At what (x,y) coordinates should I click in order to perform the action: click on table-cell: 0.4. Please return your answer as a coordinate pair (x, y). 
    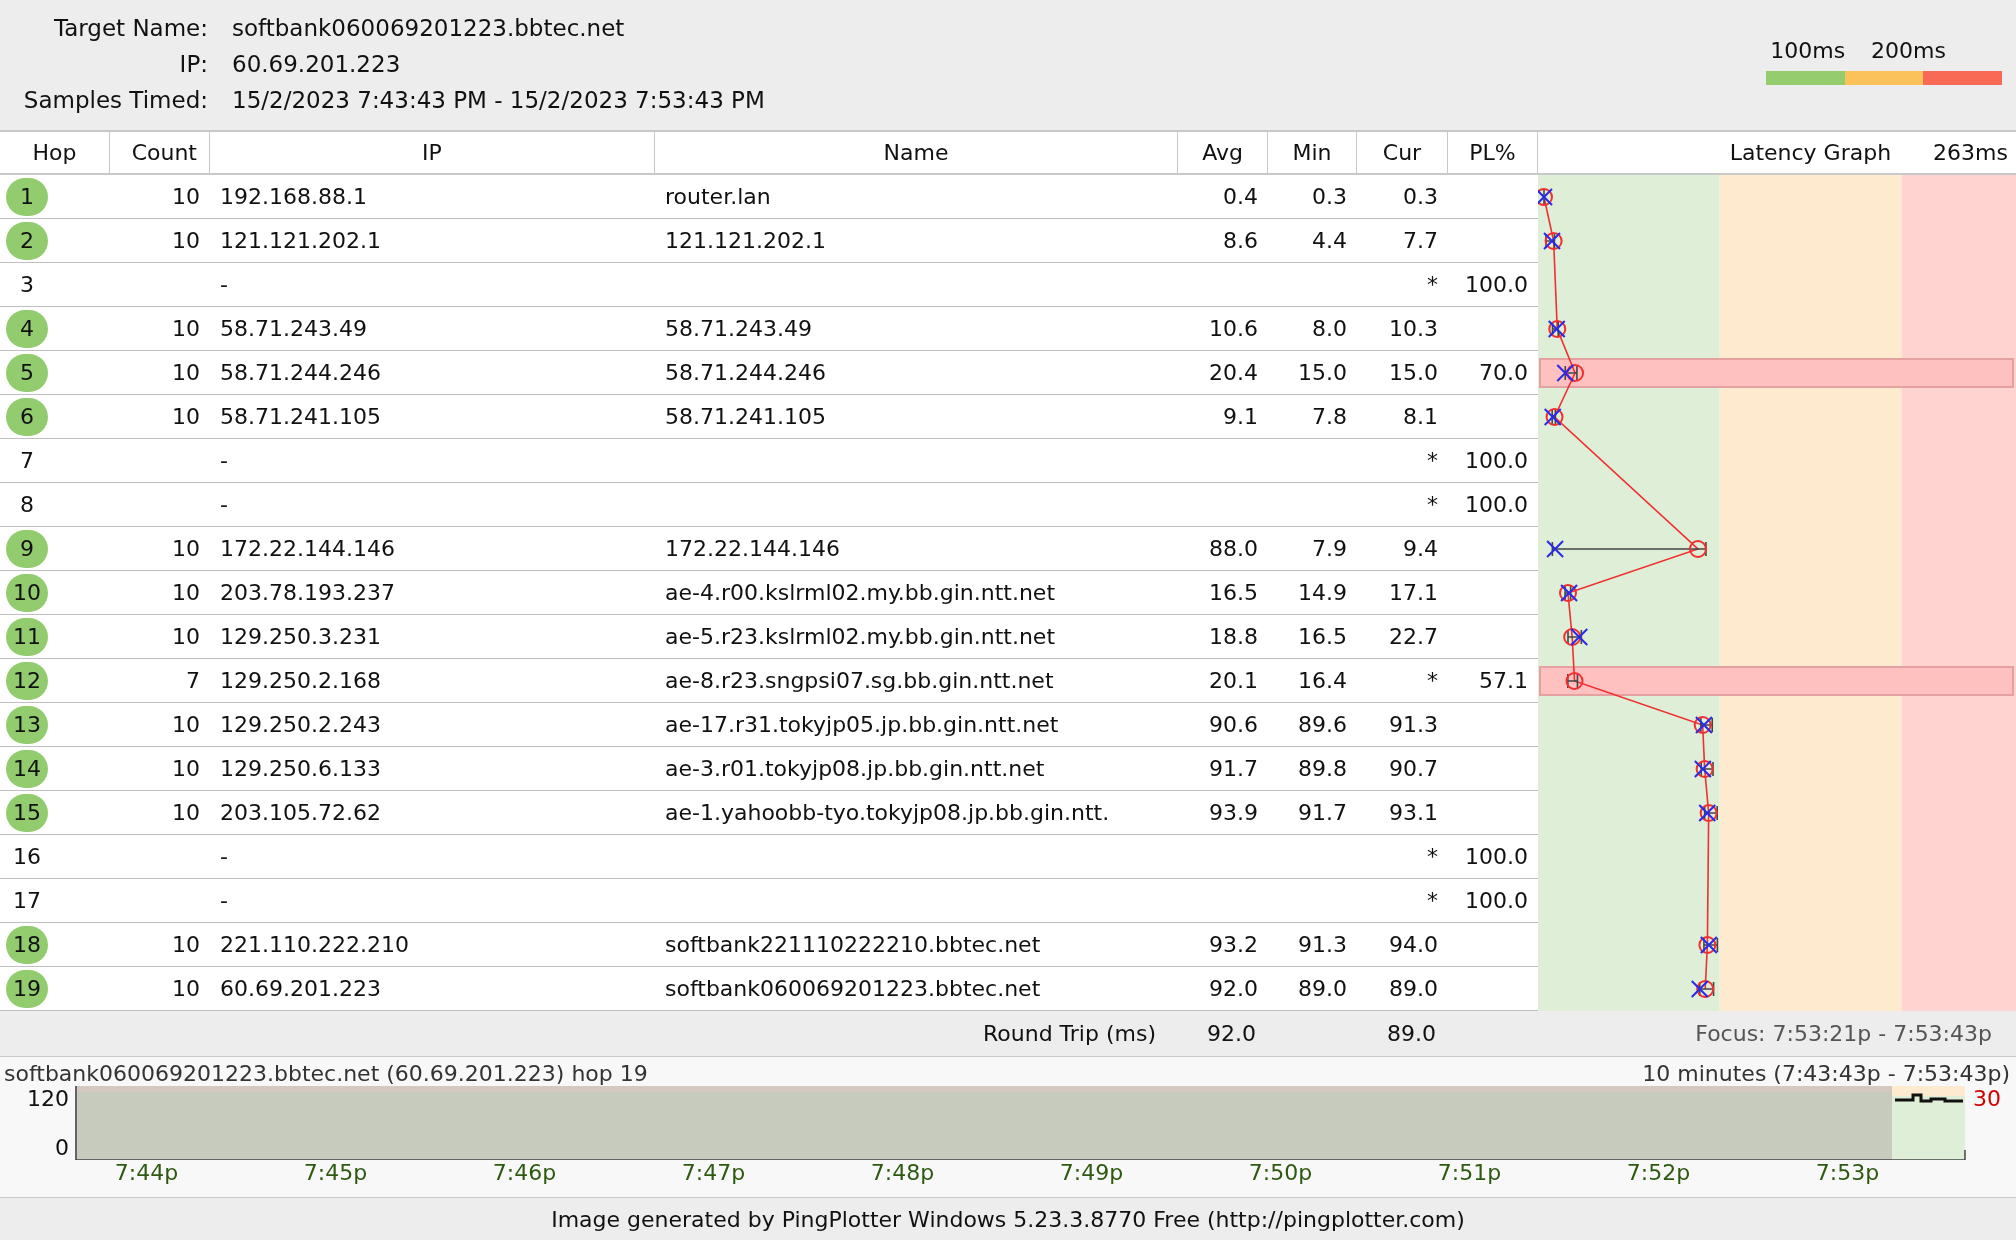
    Looking at the image, I should click on (1240, 196).